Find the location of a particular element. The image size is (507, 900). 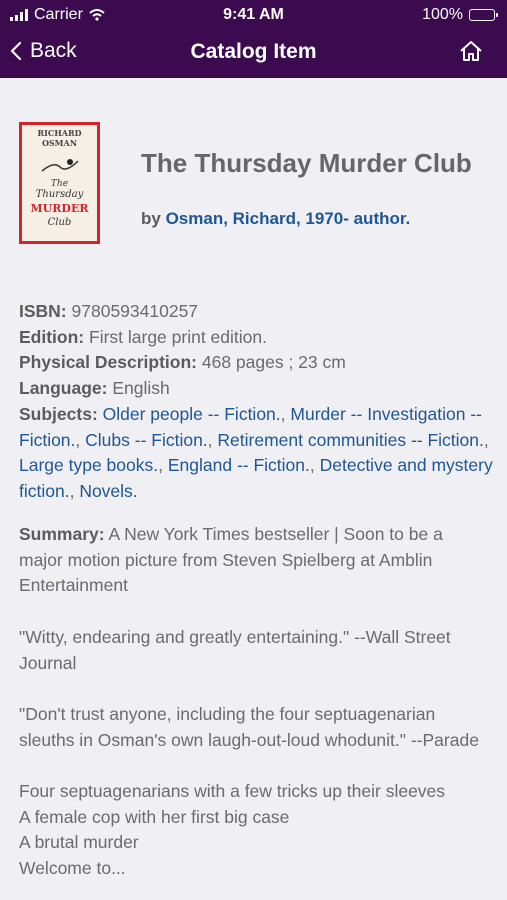

physical-row: Physical Description: 468 pages ; 23 cm is located at coordinates (256, 363).